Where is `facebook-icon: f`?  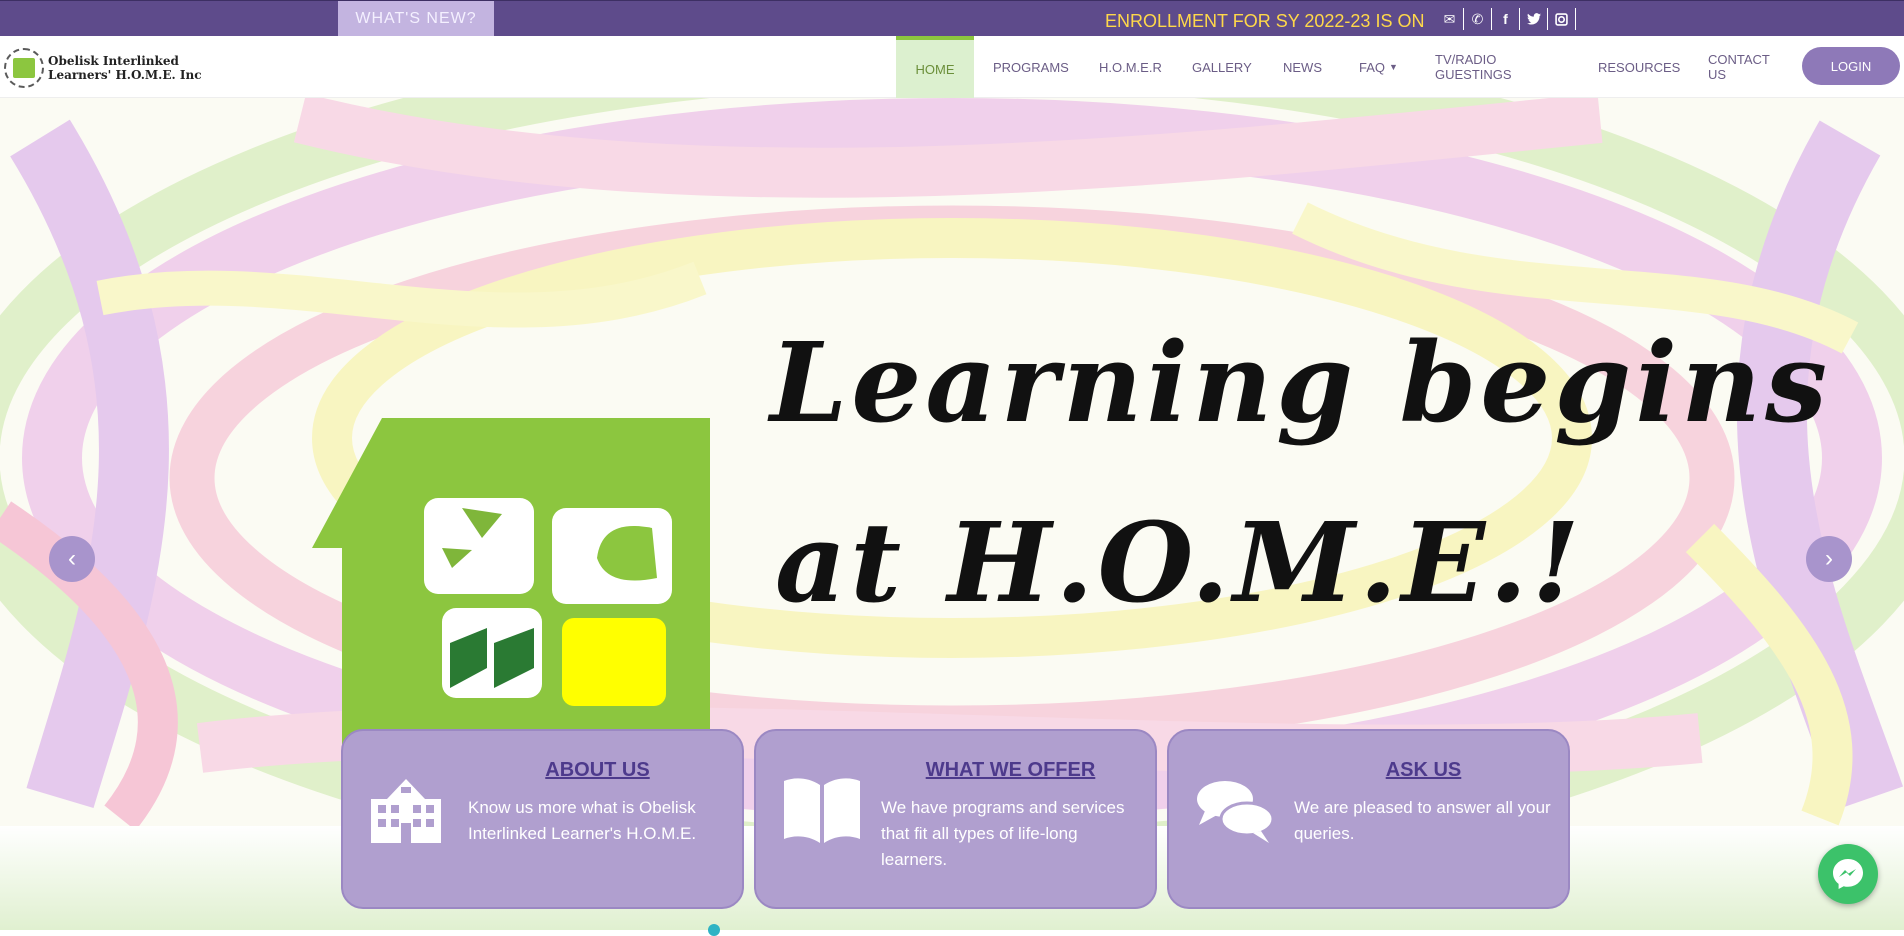 facebook-icon: f is located at coordinates (1506, 19).